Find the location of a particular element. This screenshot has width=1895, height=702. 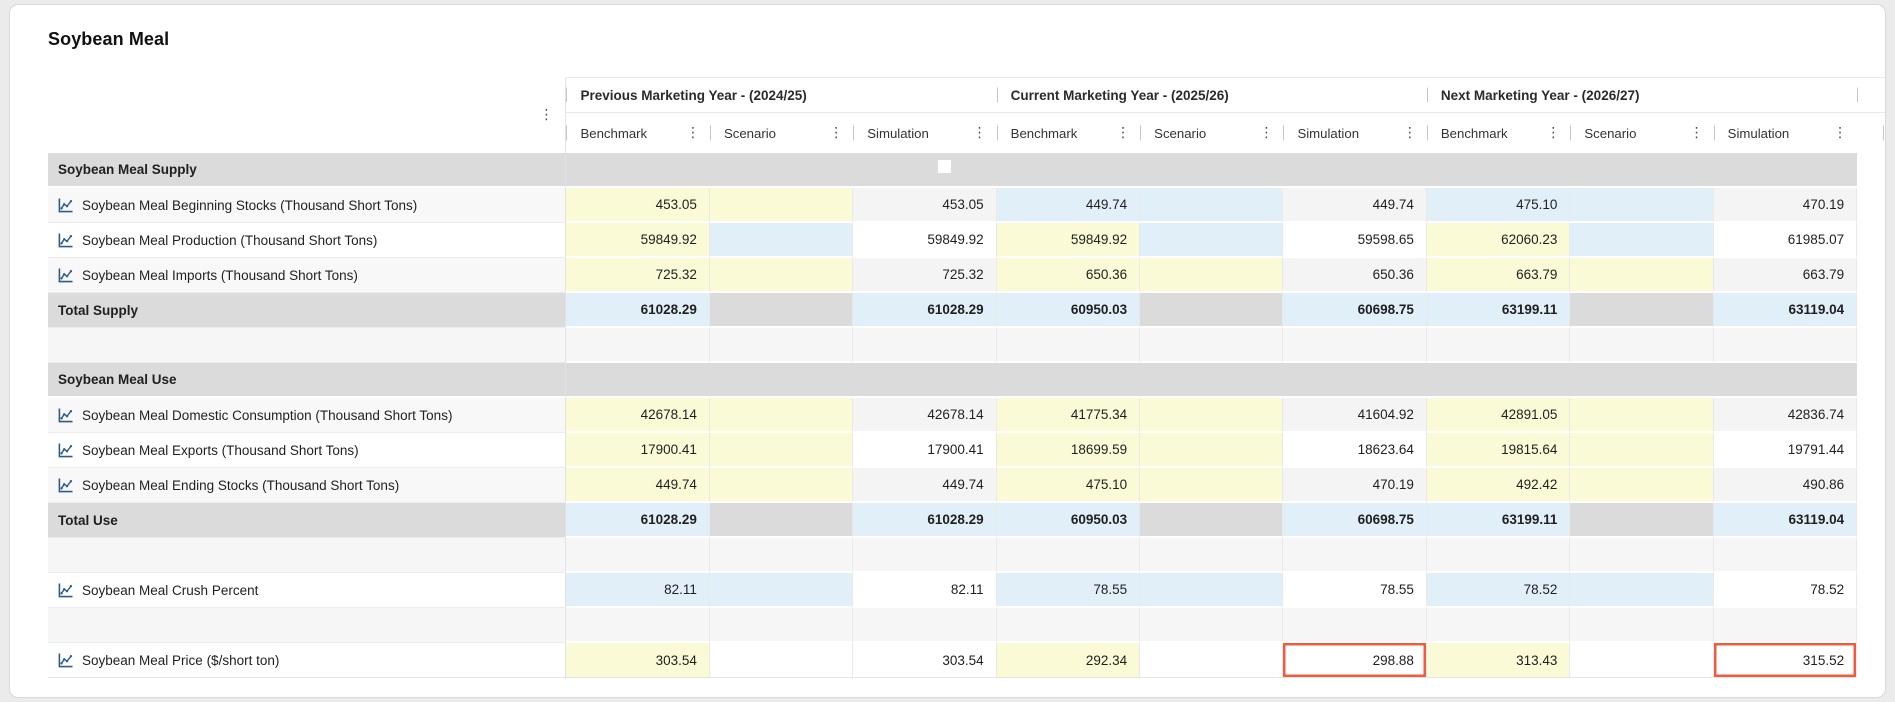

grid-cell: 492.42 is located at coordinates (1498, 485).